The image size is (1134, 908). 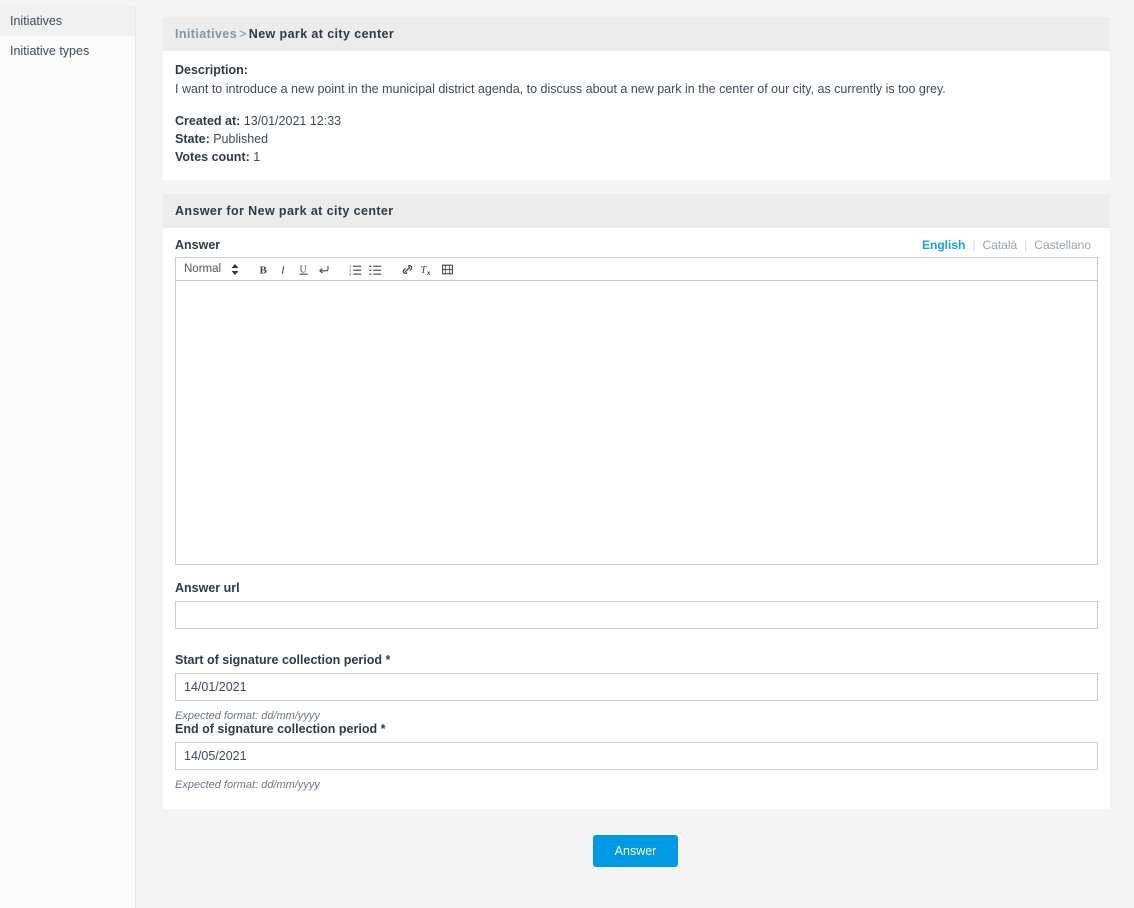 I want to click on ordered-list-icon: 1 2 3, so click(x=355, y=269).